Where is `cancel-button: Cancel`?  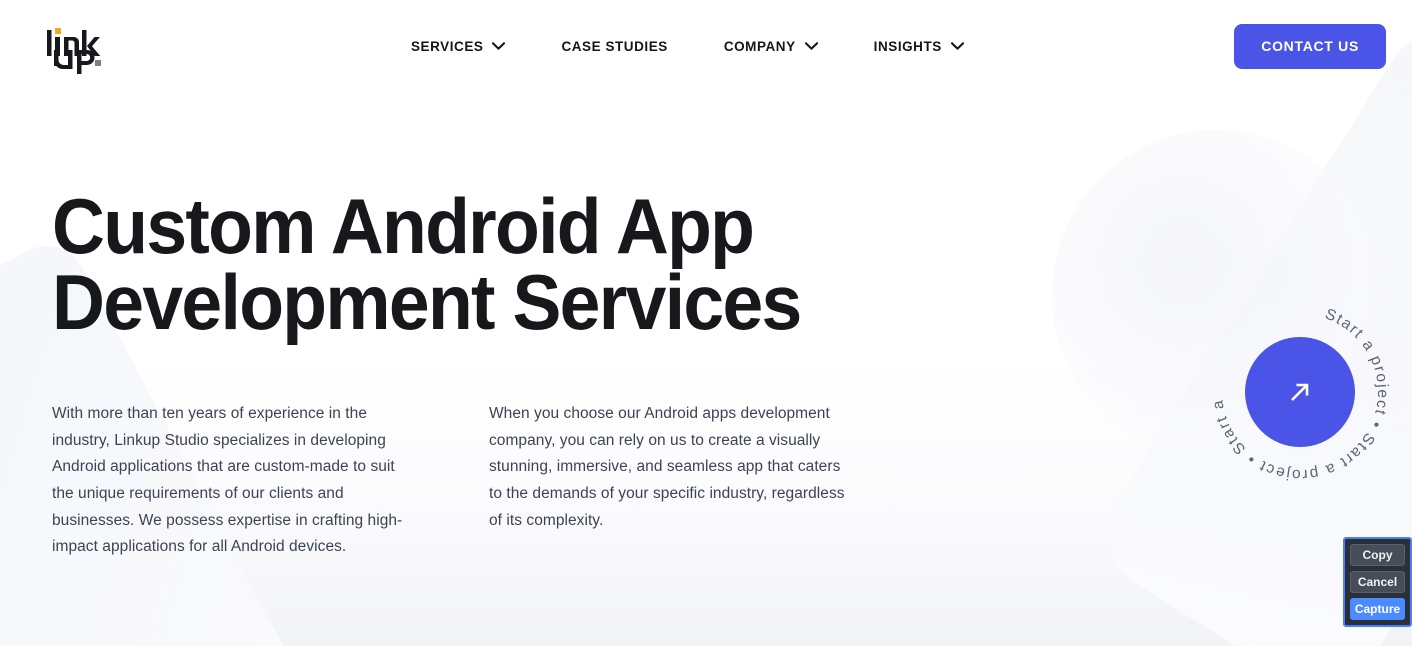 cancel-button: Cancel is located at coordinates (1377, 582).